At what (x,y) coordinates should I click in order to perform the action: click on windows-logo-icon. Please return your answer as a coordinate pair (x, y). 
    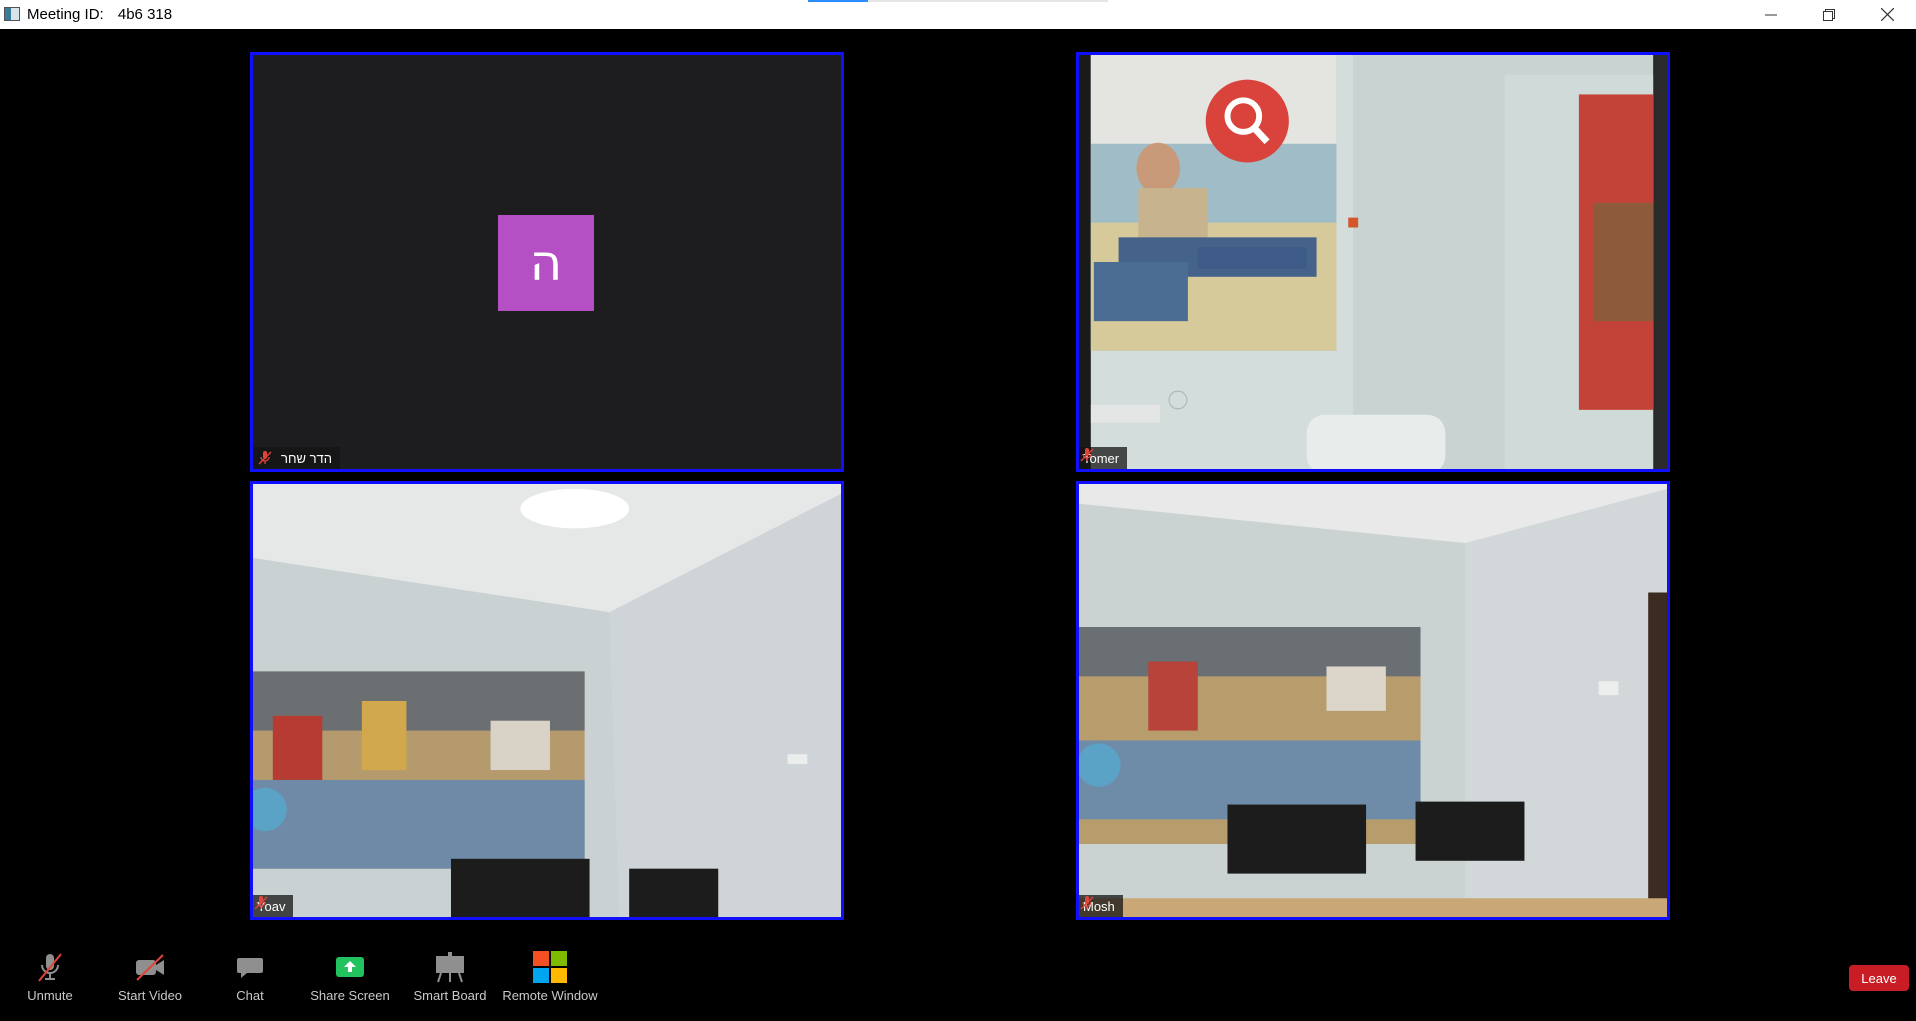
    Looking at the image, I should click on (550, 967).